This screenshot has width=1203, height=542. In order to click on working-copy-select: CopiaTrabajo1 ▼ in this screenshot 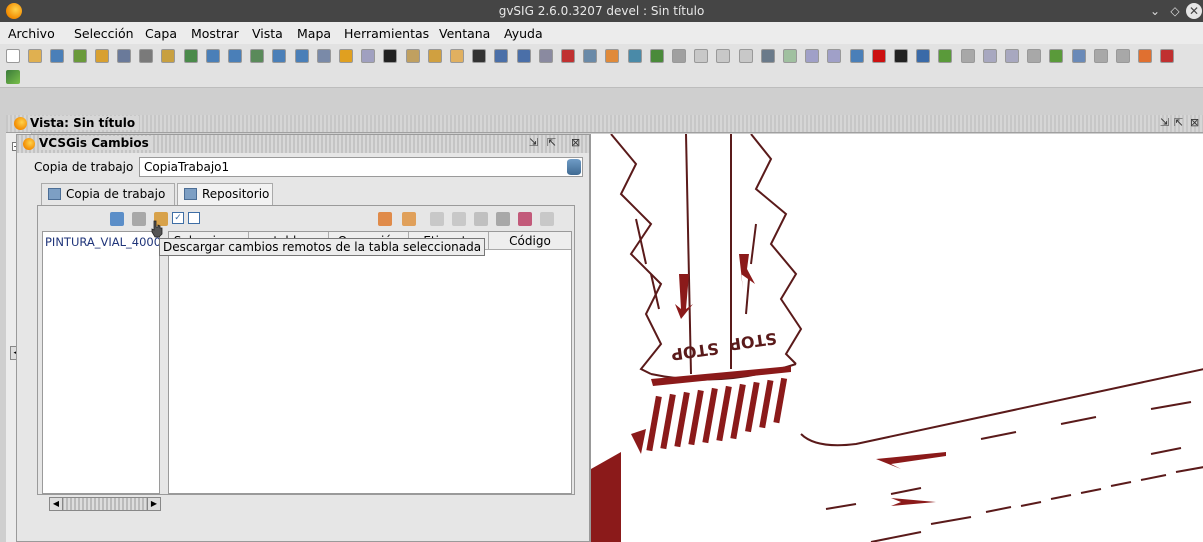, I will do `click(361, 167)`.